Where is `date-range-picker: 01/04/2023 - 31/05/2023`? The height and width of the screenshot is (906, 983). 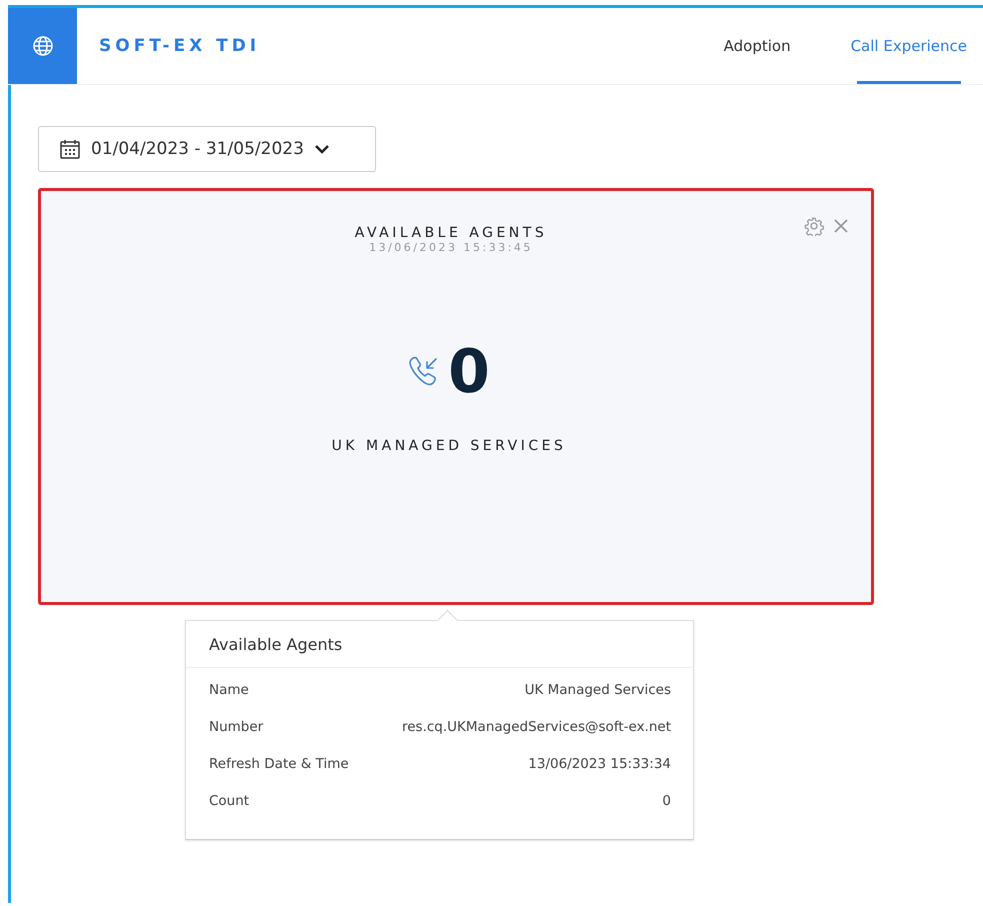
date-range-picker: 01/04/2023 - 31/05/2023 is located at coordinates (207, 149).